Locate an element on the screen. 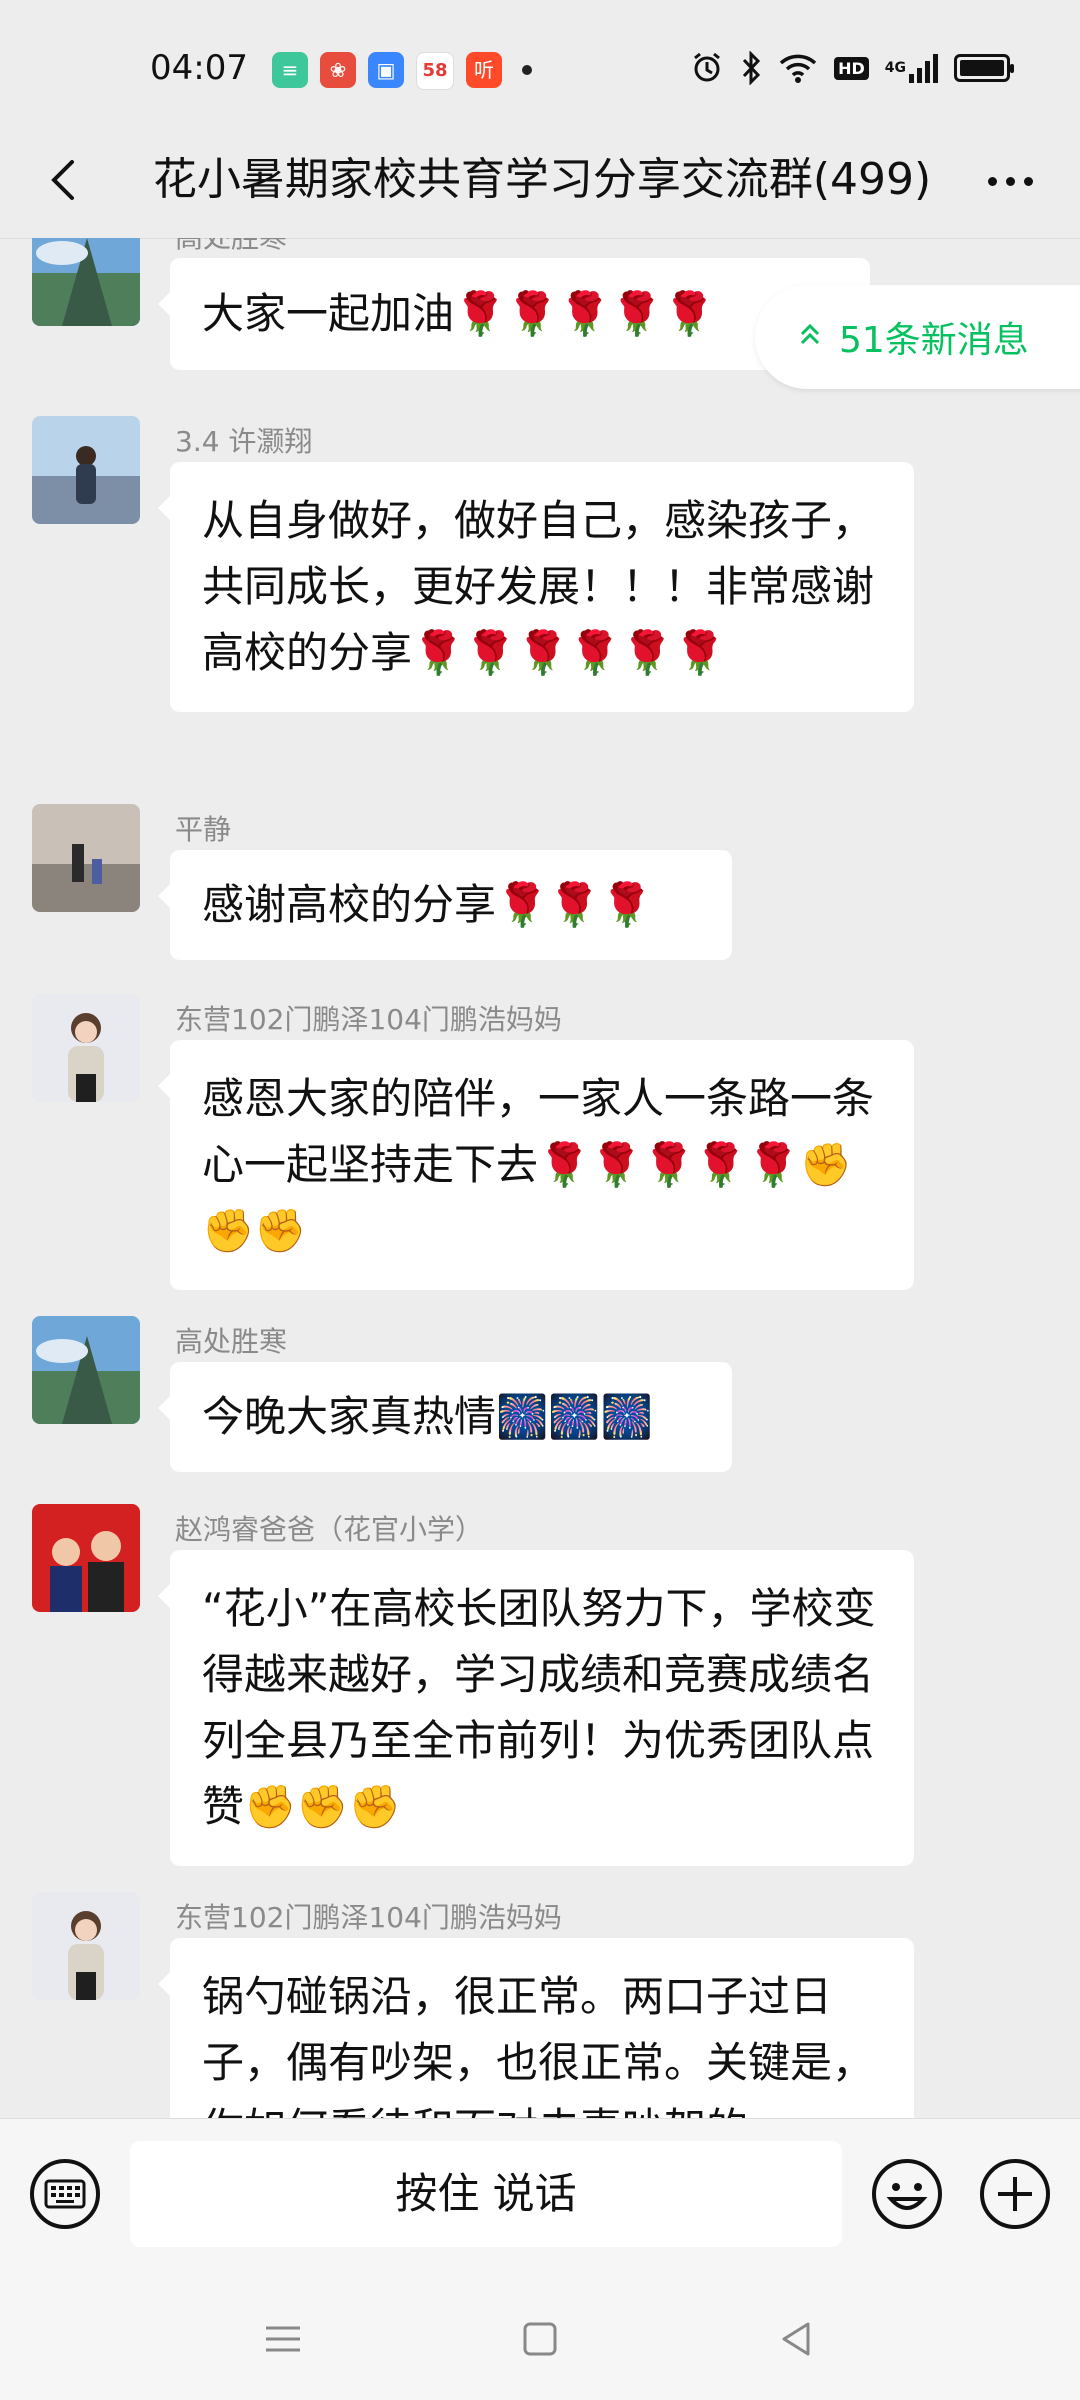 Image resolution: width=1080 pixels, height=2400 pixels. back-triangle-icon is located at coordinates (797, 2339).